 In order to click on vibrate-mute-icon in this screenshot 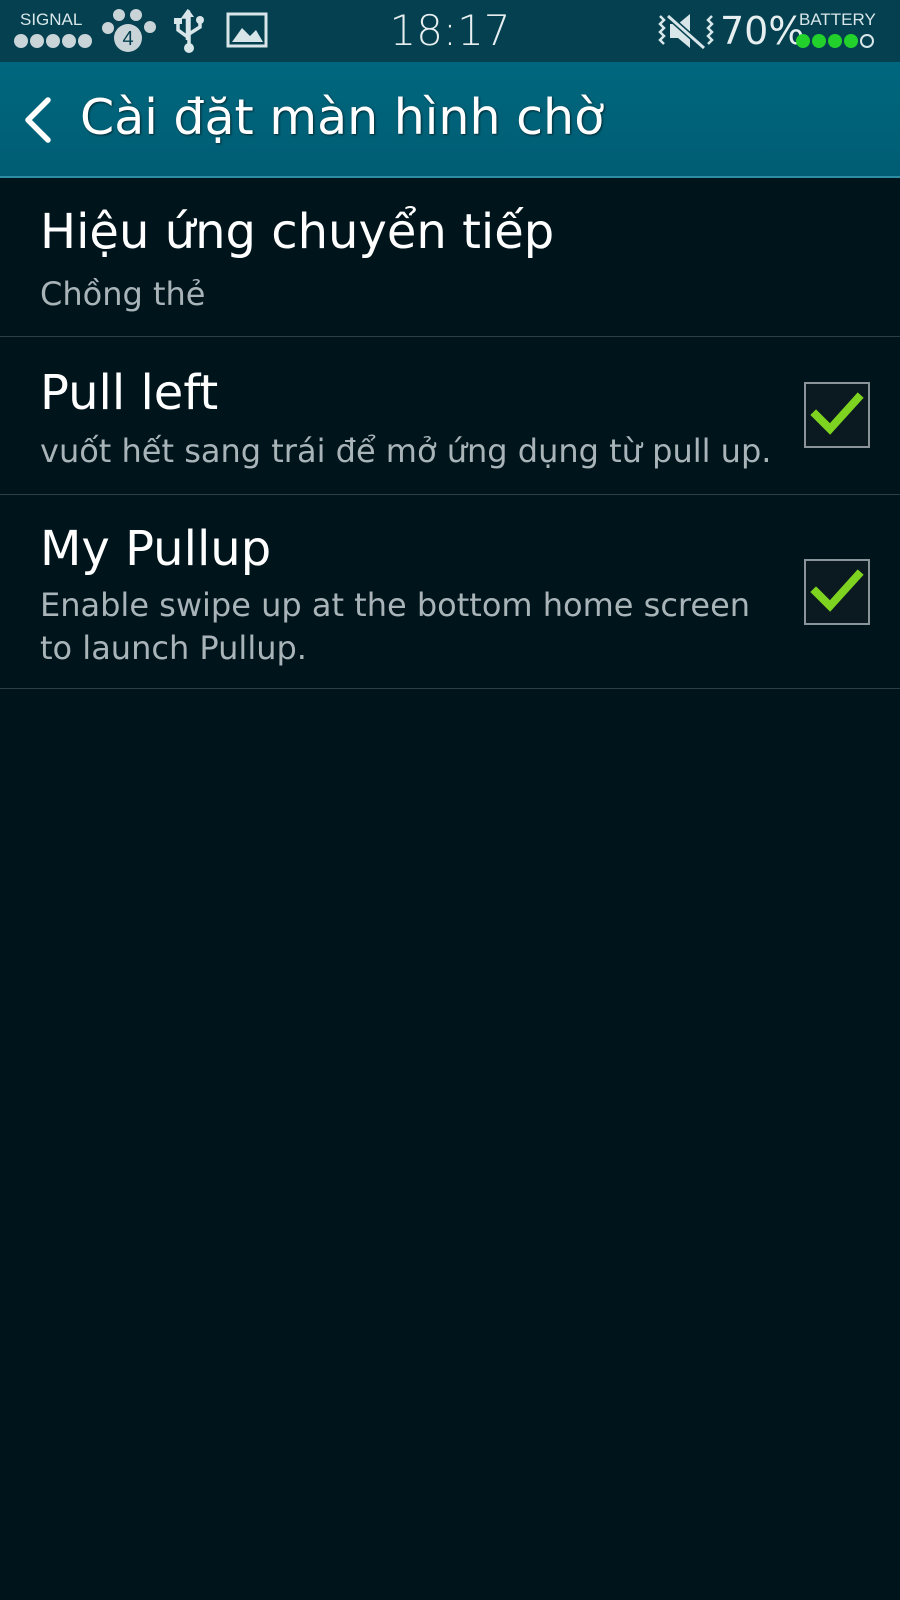, I will do `click(686, 32)`.